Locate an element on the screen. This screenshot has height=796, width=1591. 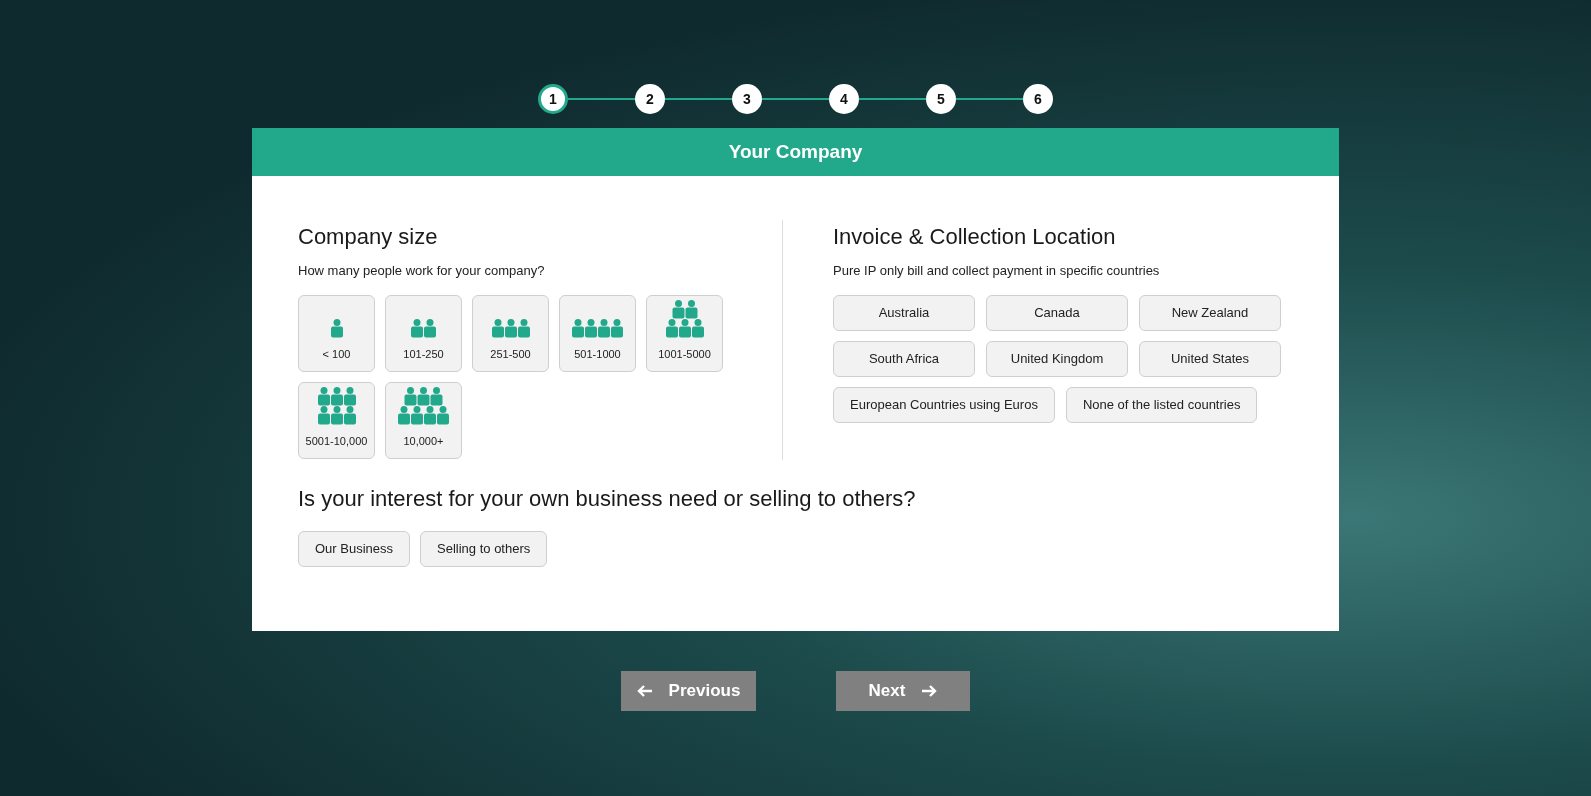
company-size-option: 10,000+ is located at coordinates (423, 420).